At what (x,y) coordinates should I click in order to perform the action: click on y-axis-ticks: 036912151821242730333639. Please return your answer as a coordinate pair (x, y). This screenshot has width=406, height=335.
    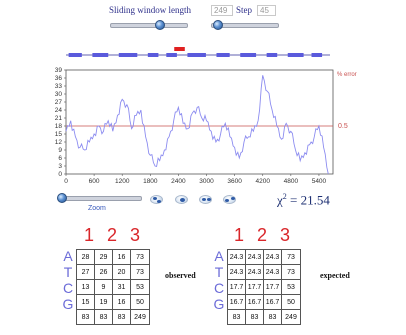
    Looking at the image, I should click on (60, 122).